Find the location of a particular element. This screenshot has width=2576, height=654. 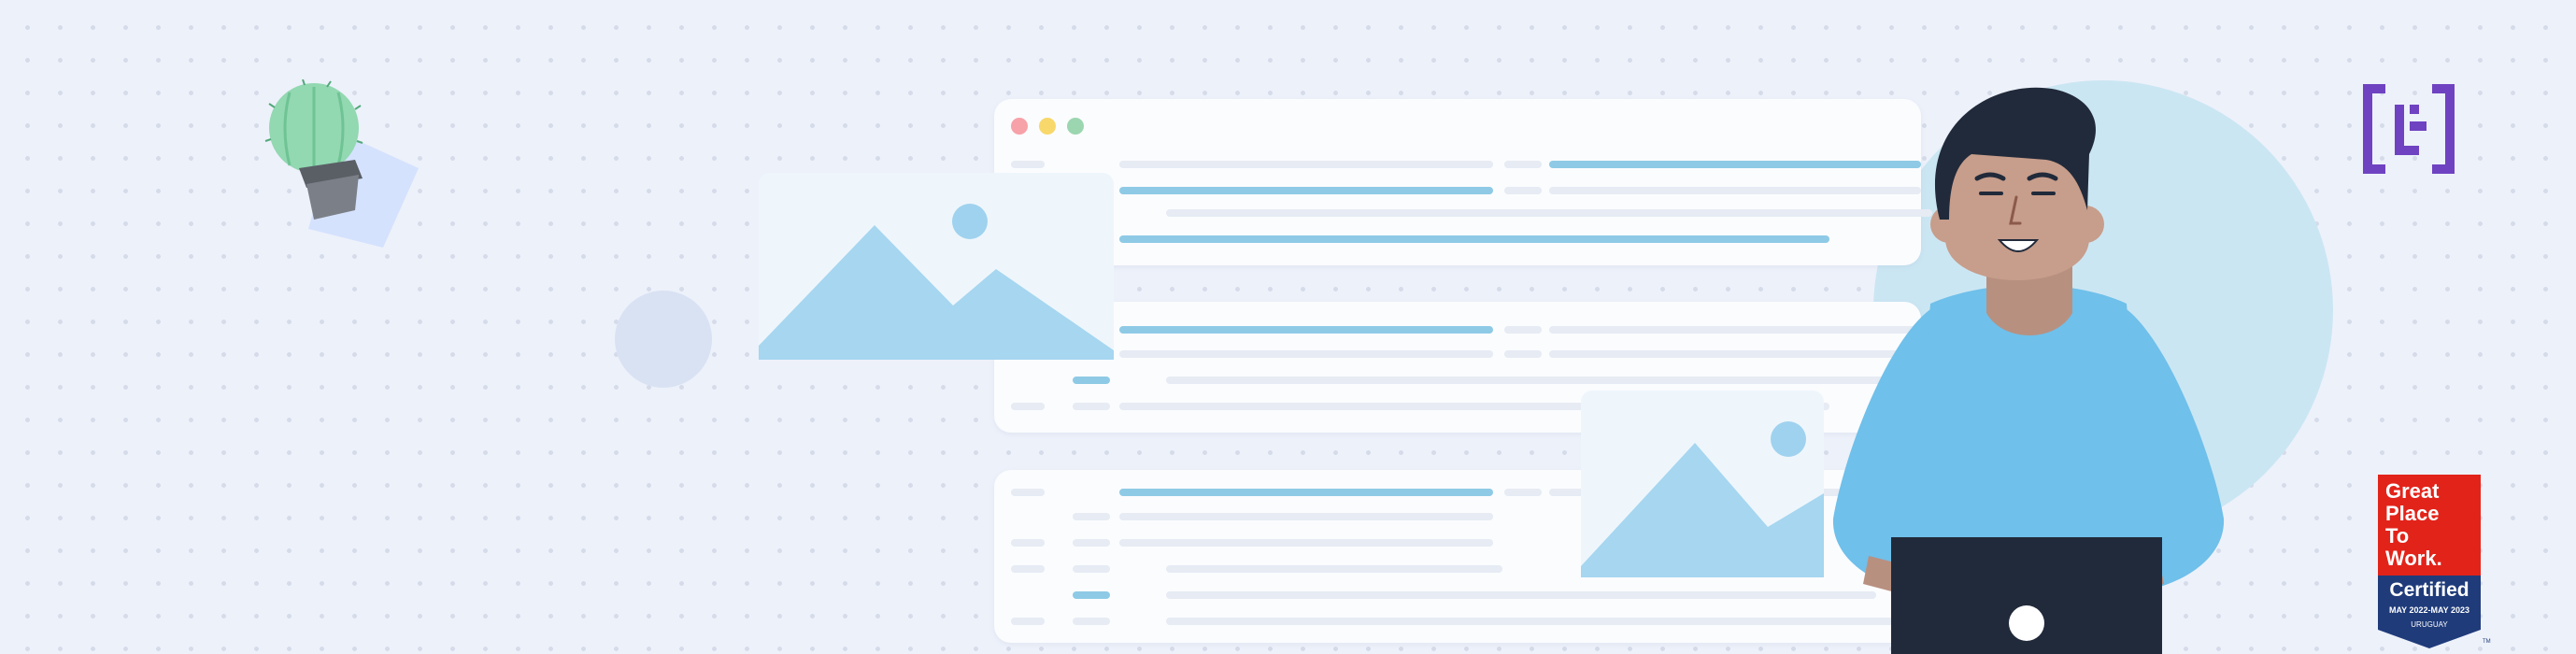

window-close-dot is located at coordinates (1020, 127).